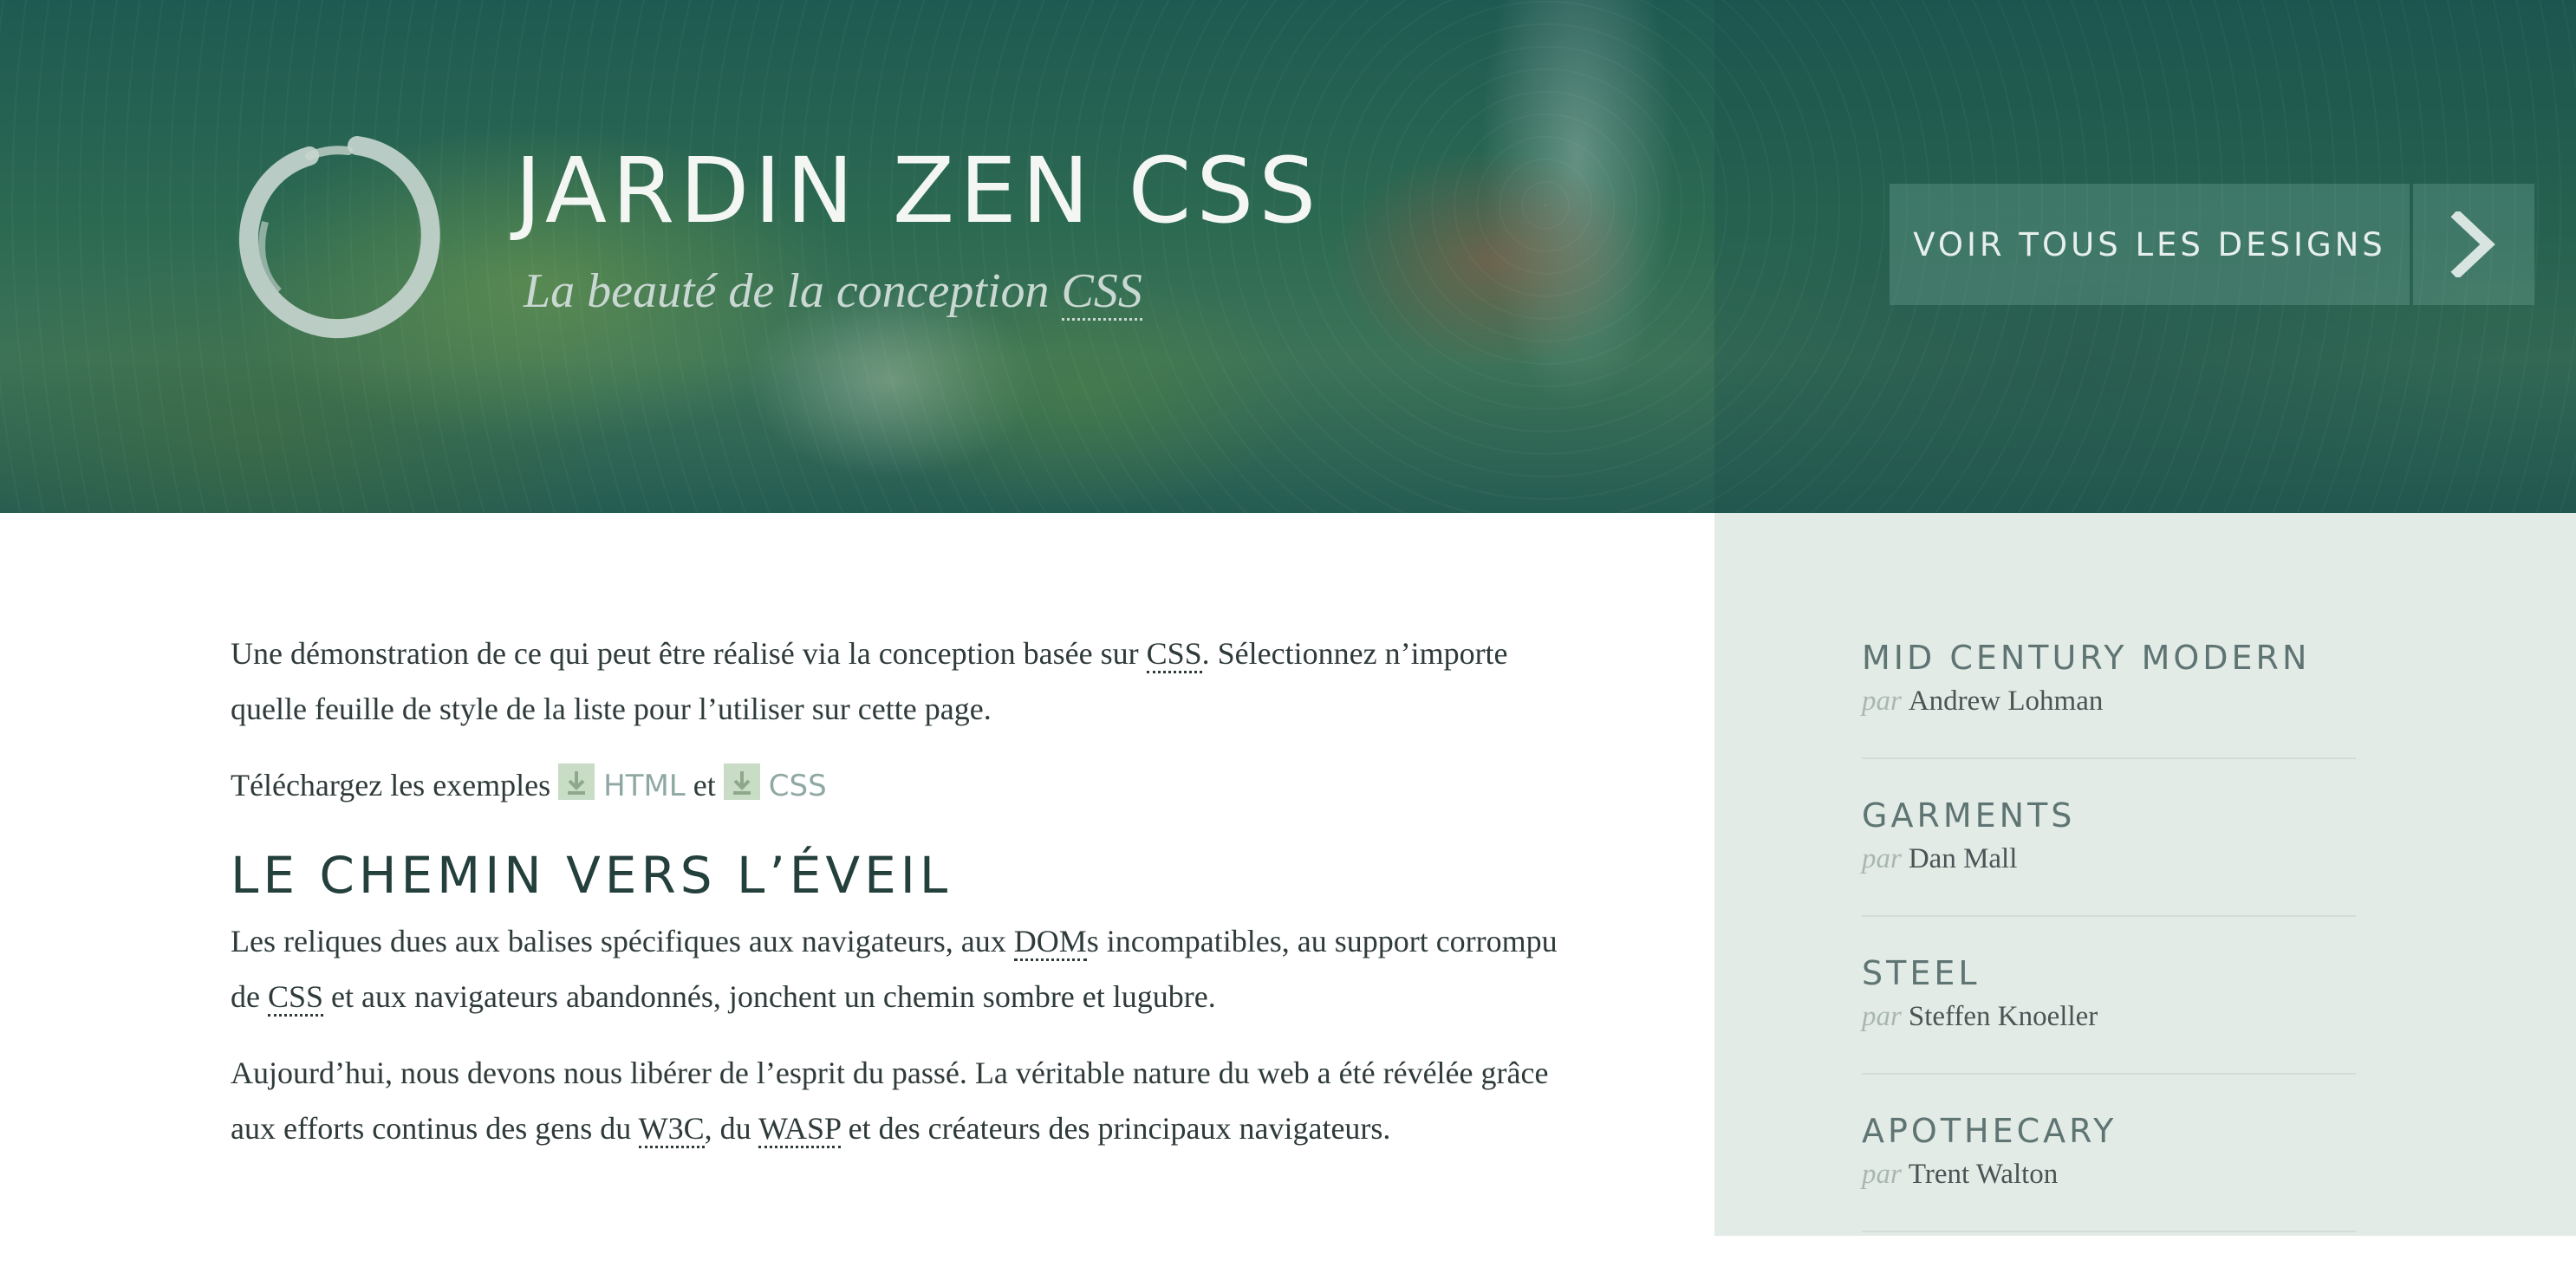  I want to click on design-list-item: GARMENTS par Dan Mall, so click(2109, 855).